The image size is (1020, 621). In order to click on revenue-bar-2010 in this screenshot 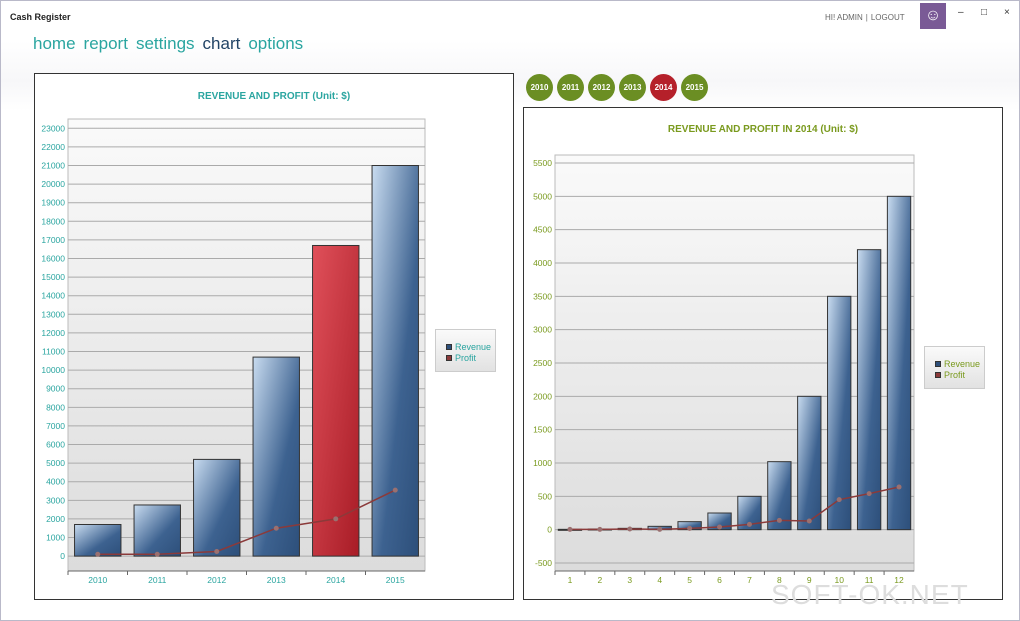, I will do `click(98, 540)`.